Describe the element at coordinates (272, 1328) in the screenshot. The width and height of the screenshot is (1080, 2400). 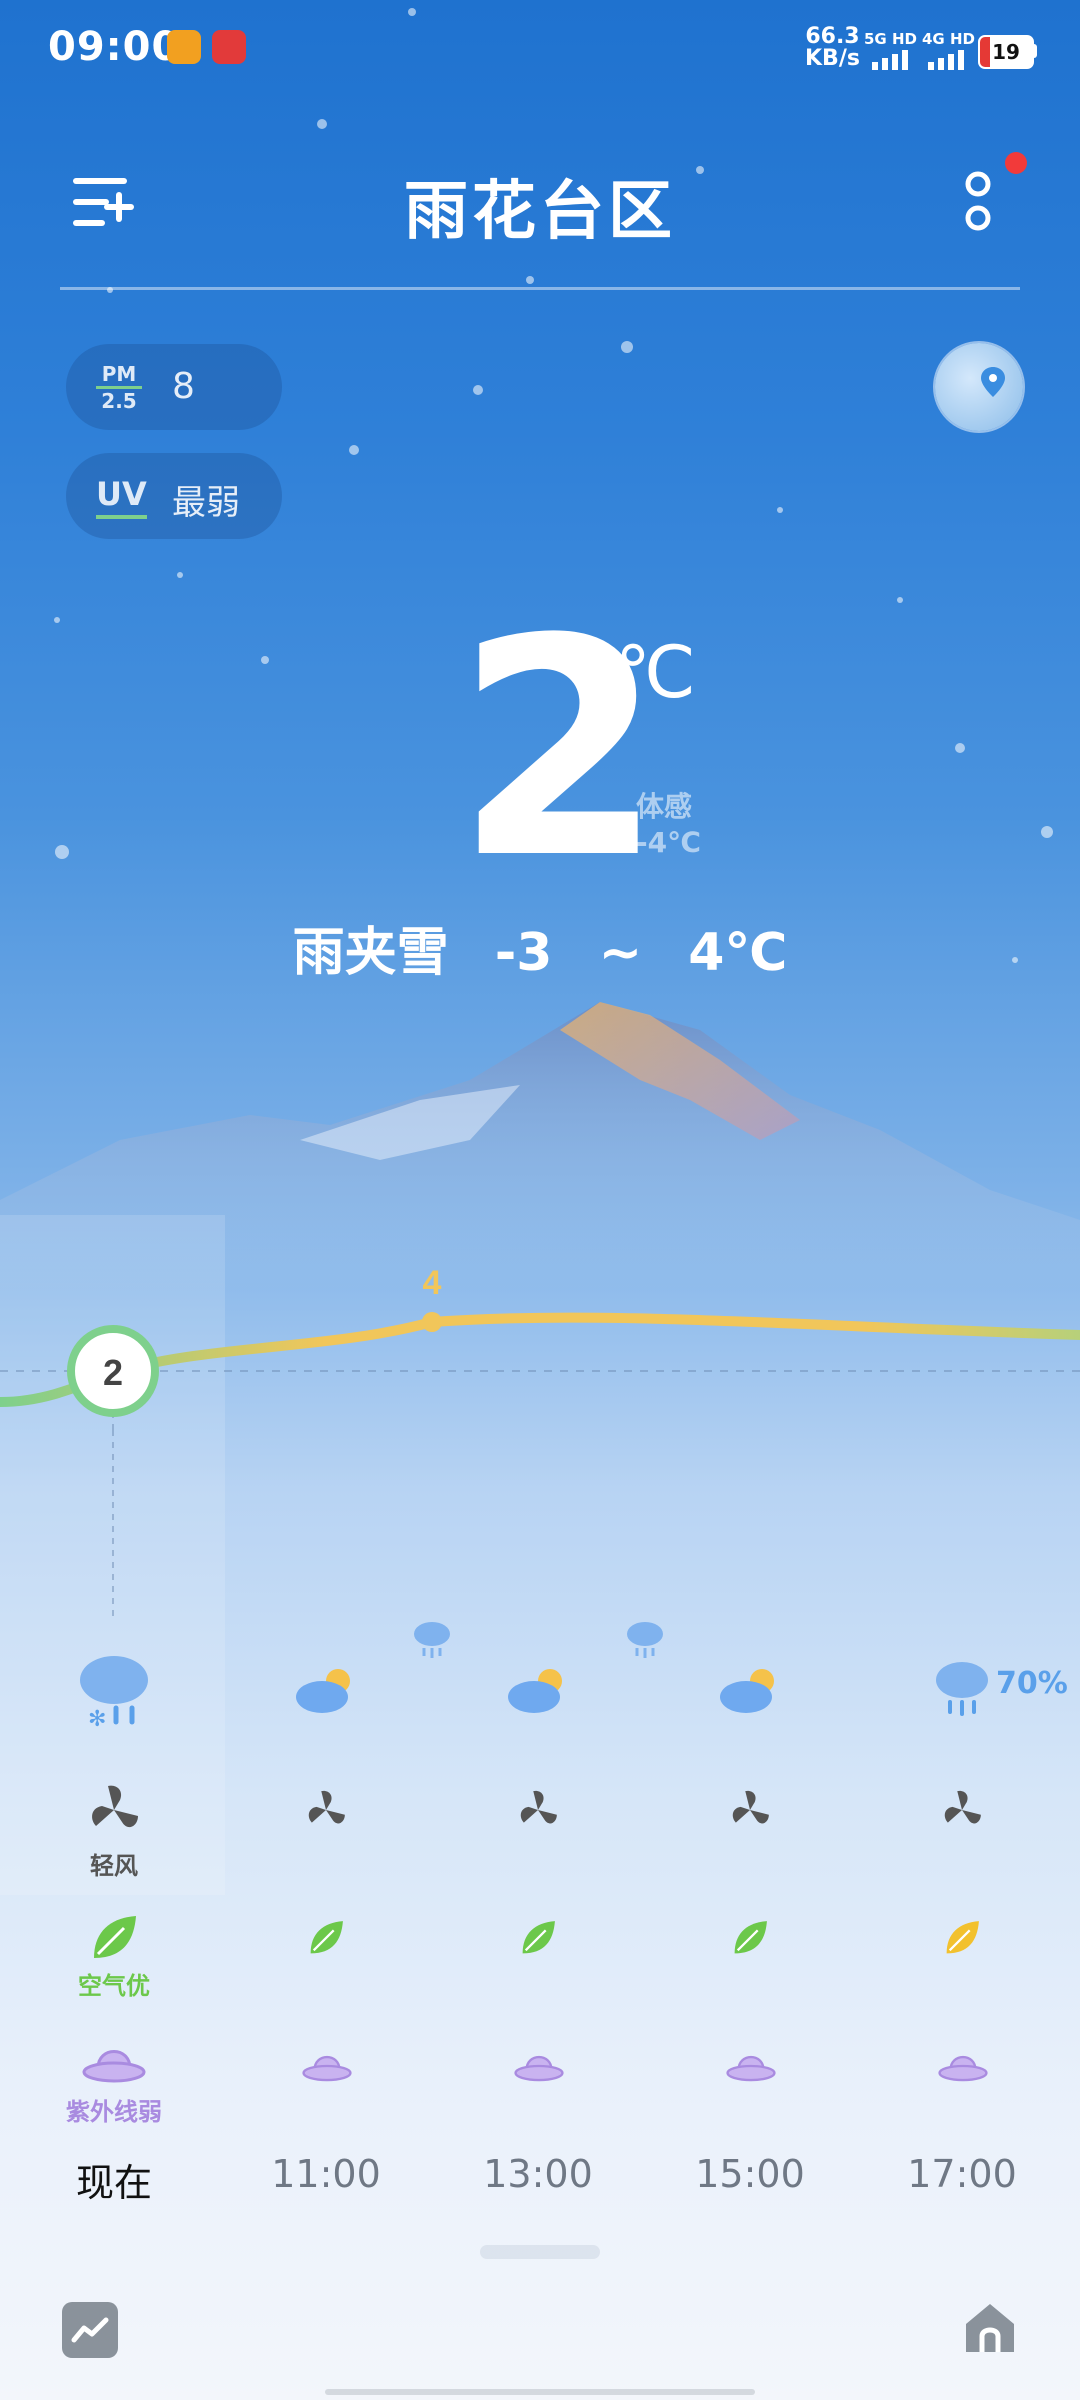
I see `curve-labels: 2 4` at that location.